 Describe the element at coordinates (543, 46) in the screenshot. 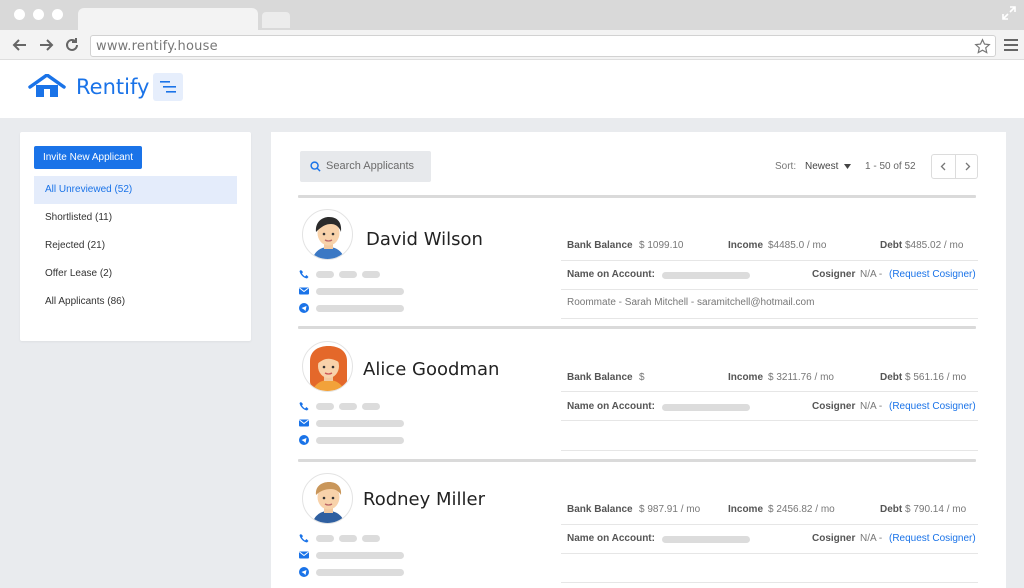

I see `address-bar: www.rentify.house` at that location.